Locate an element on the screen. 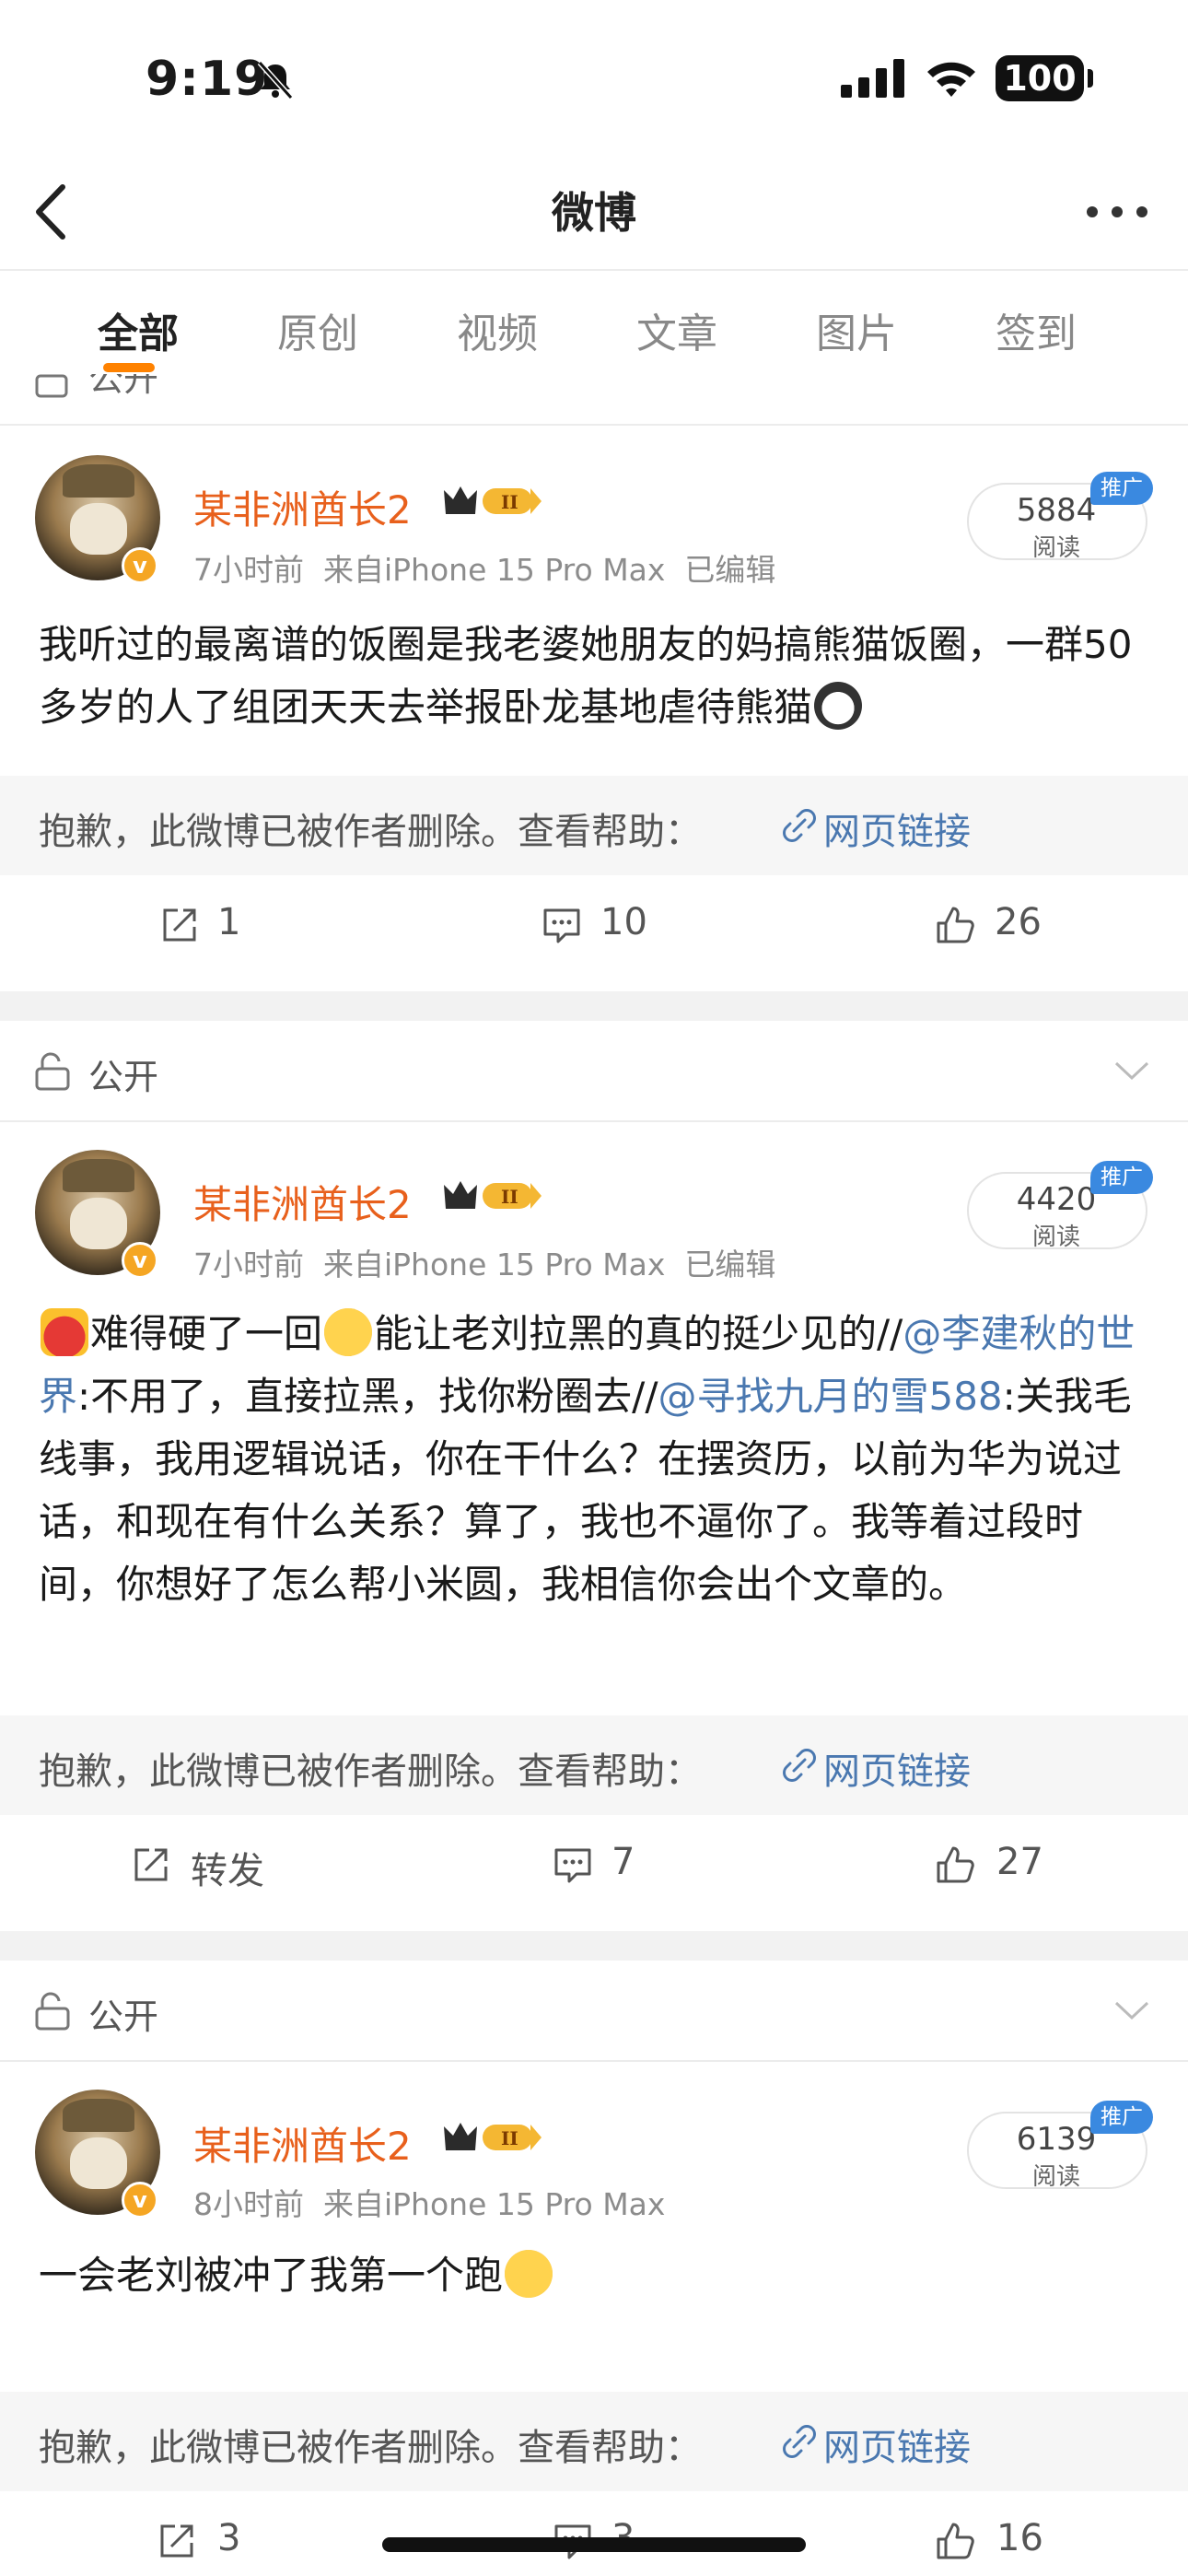 Image resolution: width=1188 pixels, height=2576 pixels. battery-tip is located at coordinates (1091, 78).